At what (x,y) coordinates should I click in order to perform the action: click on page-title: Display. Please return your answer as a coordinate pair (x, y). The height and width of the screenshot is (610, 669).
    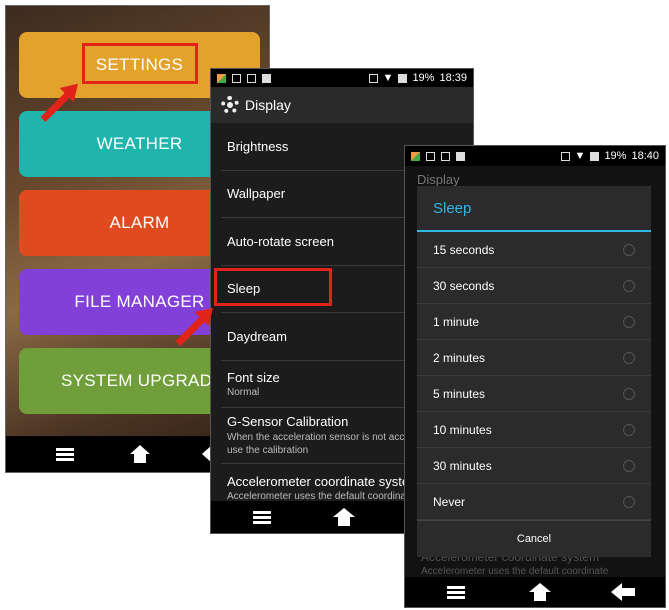
    Looking at the image, I should click on (268, 105).